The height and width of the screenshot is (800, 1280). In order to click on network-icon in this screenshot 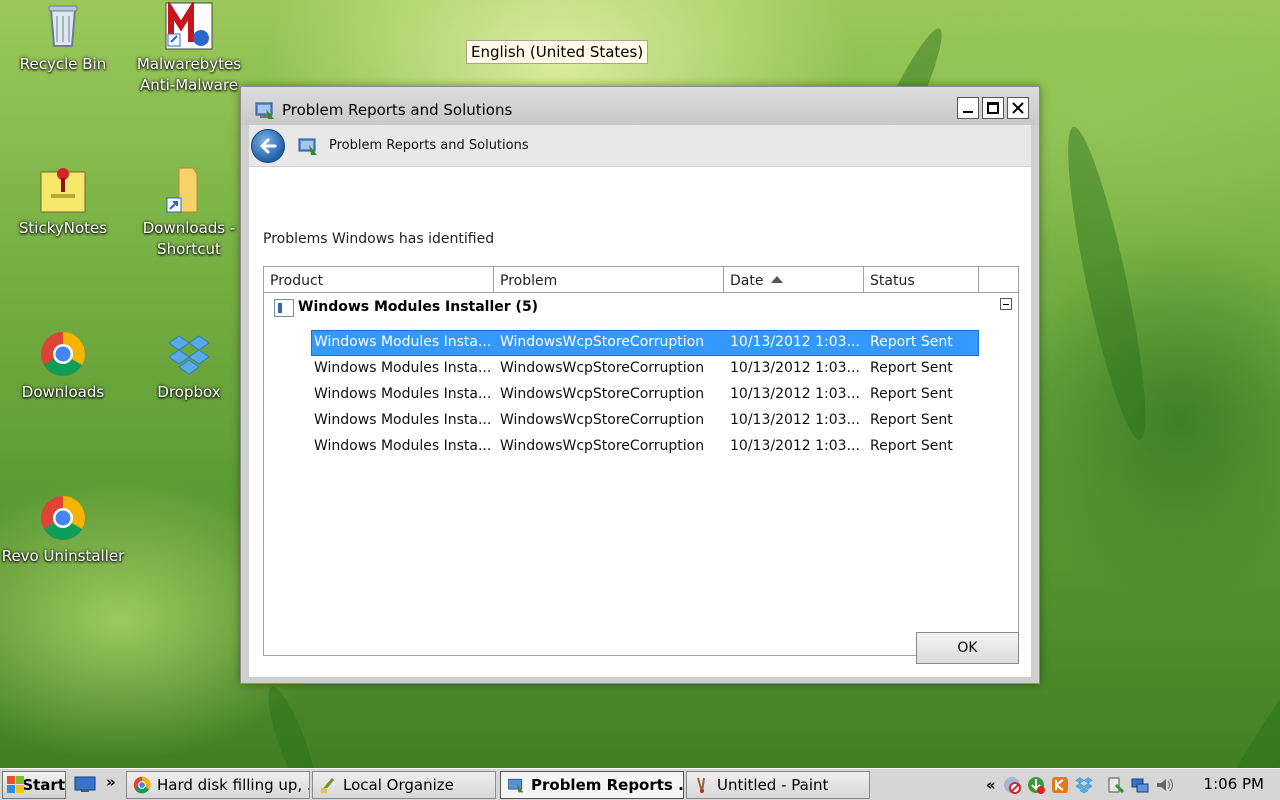, I will do `click(1140, 785)`.